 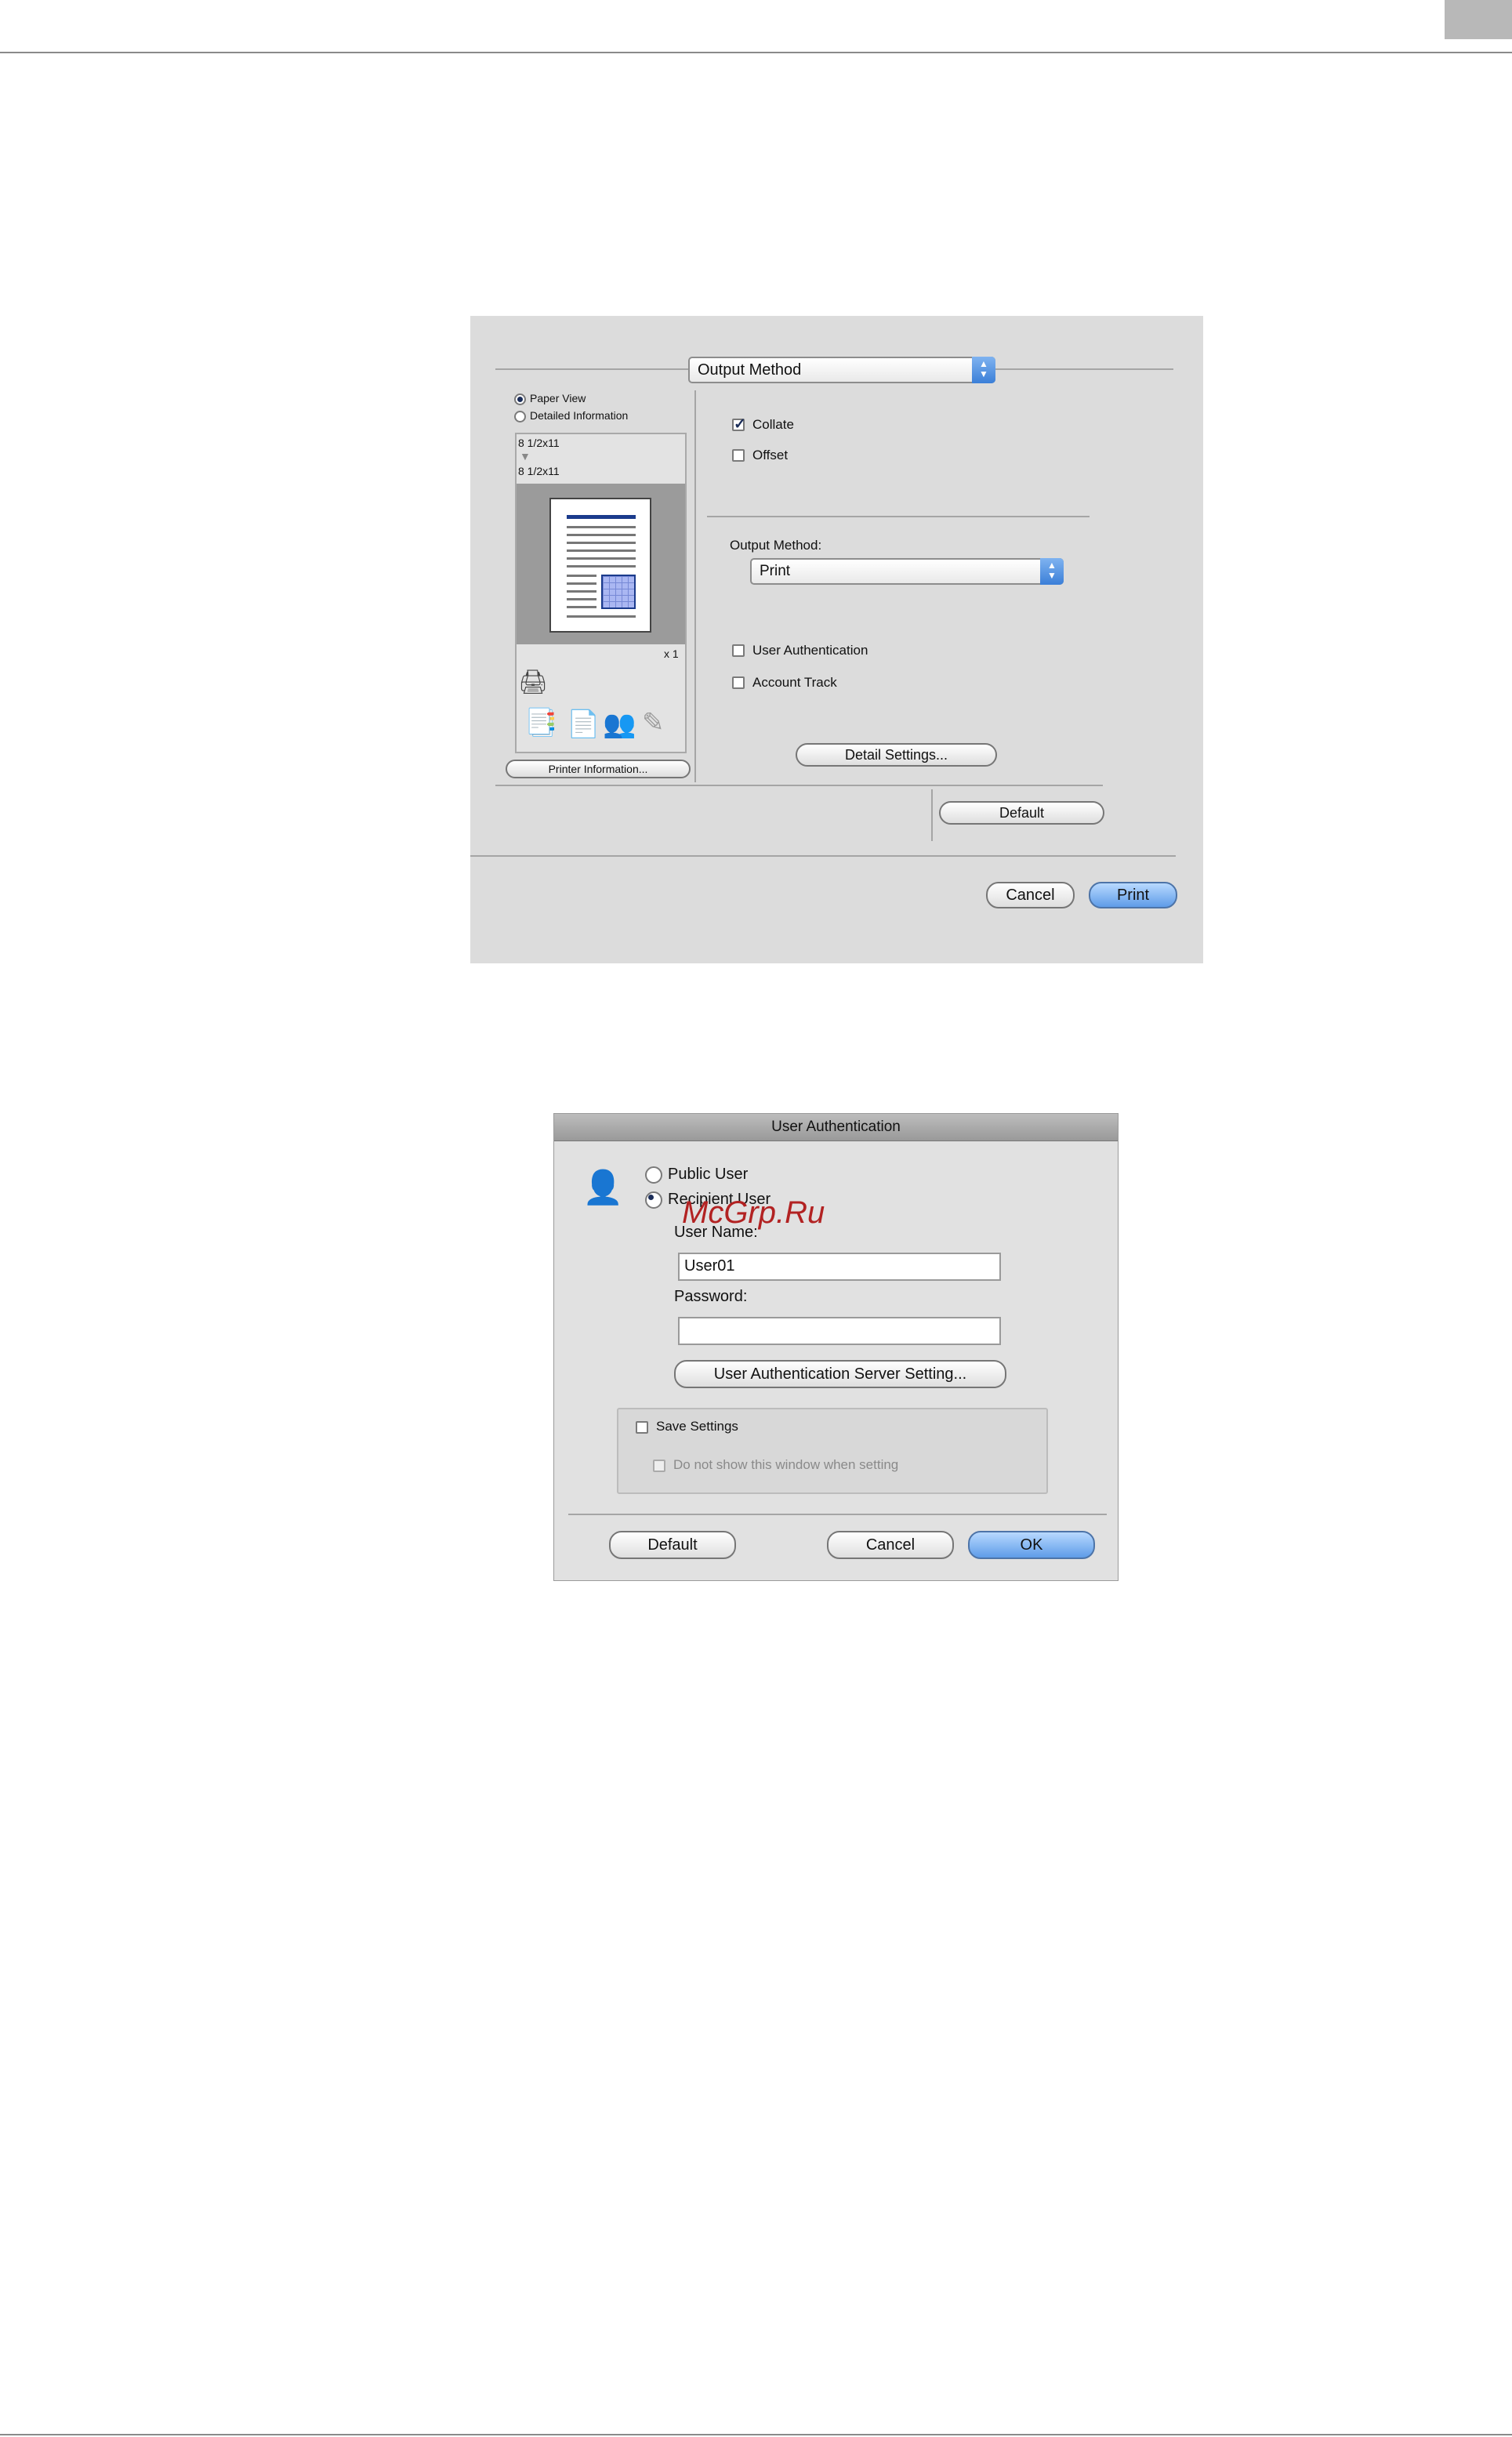 I want to click on output-method-select: Print ▲ ▼, so click(x=907, y=571).